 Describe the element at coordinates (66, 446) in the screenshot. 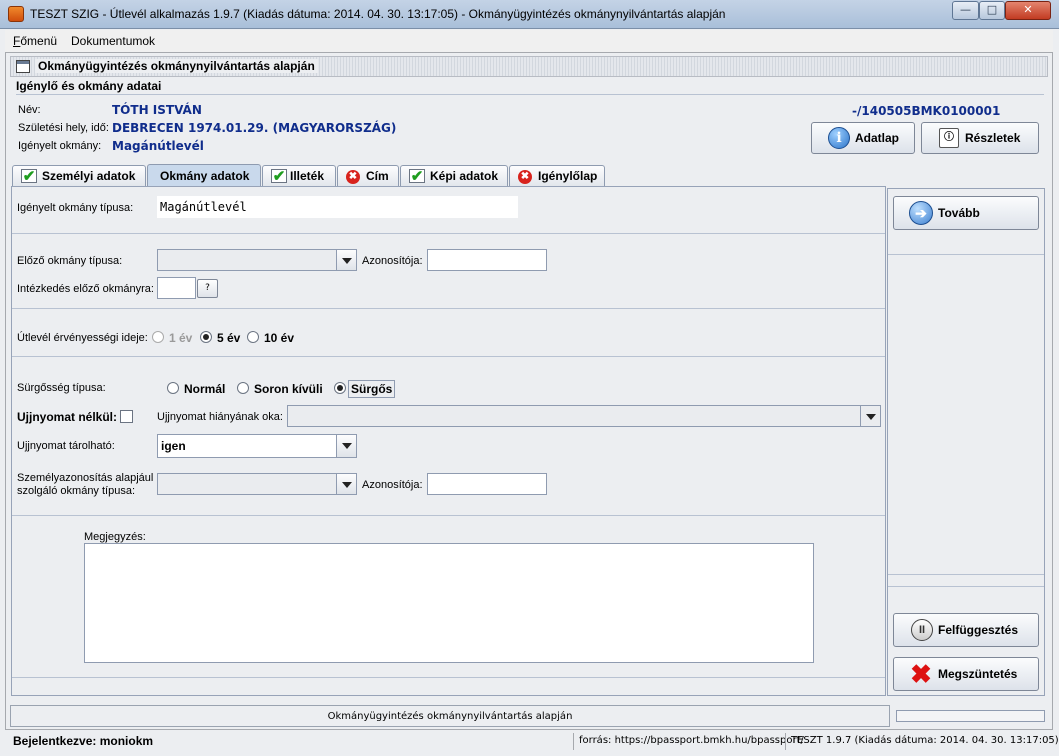

I see `storable-label: Ujjnyomat tárolható:` at that location.